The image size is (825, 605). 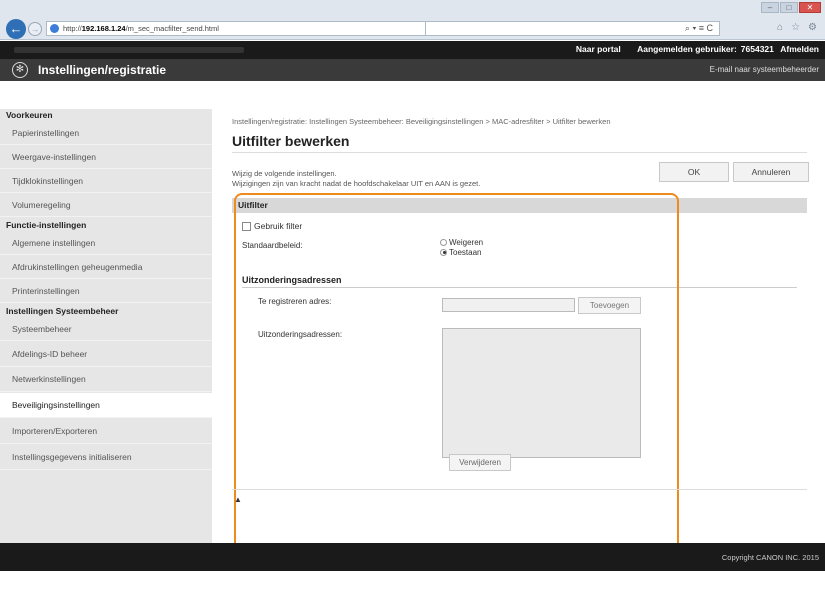 I want to click on forward-arrow-icon: →, so click(x=35, y=29).